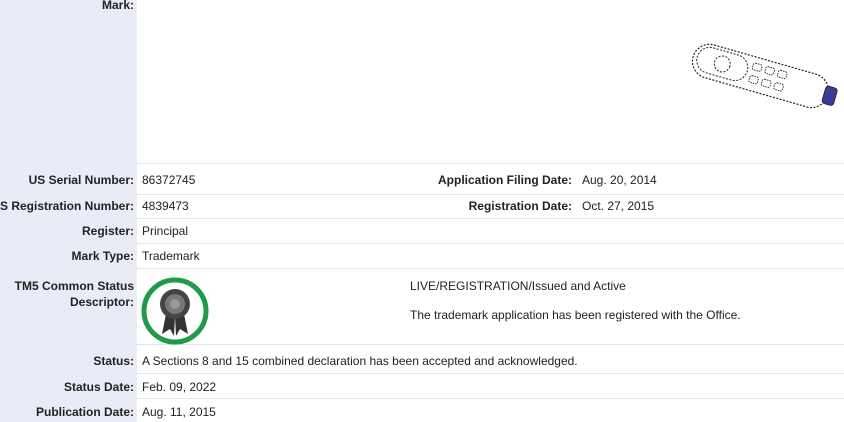 The image size is (844, 422). I want to click on registration-number-label: US Registration Number:, so click(67, 206).